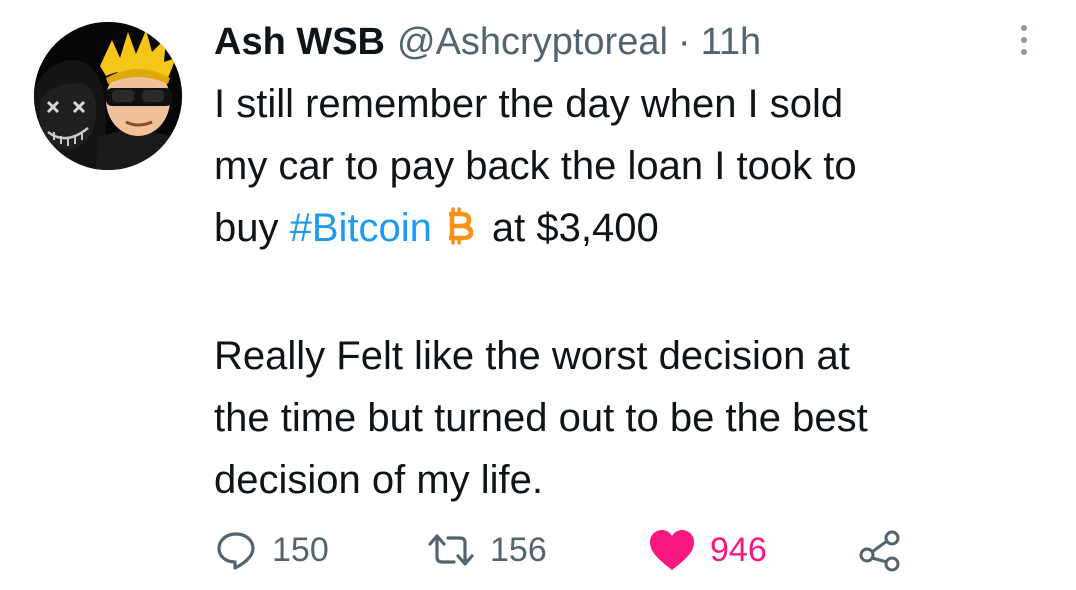 The width and height of the screenshot is (1076, 590). What do you see at coordinates (486, 550) in the screenshot?
I see `retweet-button: 156` at bounding box center [486, 550].